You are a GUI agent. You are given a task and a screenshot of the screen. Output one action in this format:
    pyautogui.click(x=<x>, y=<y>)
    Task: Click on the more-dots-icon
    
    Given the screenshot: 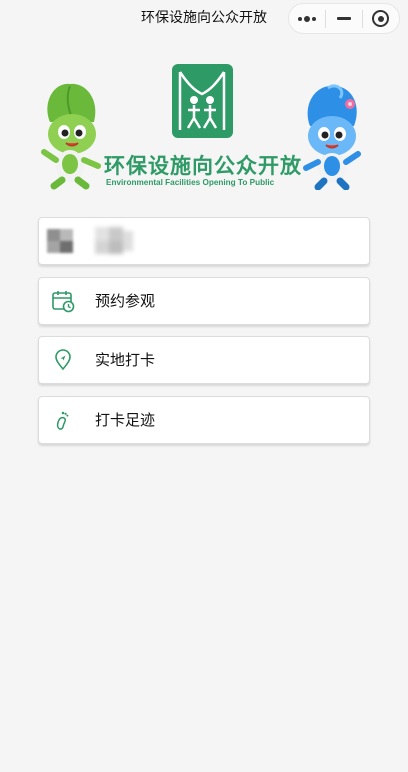 What is the action you would take?
    pyautogui.click(x=307, y=18)
    